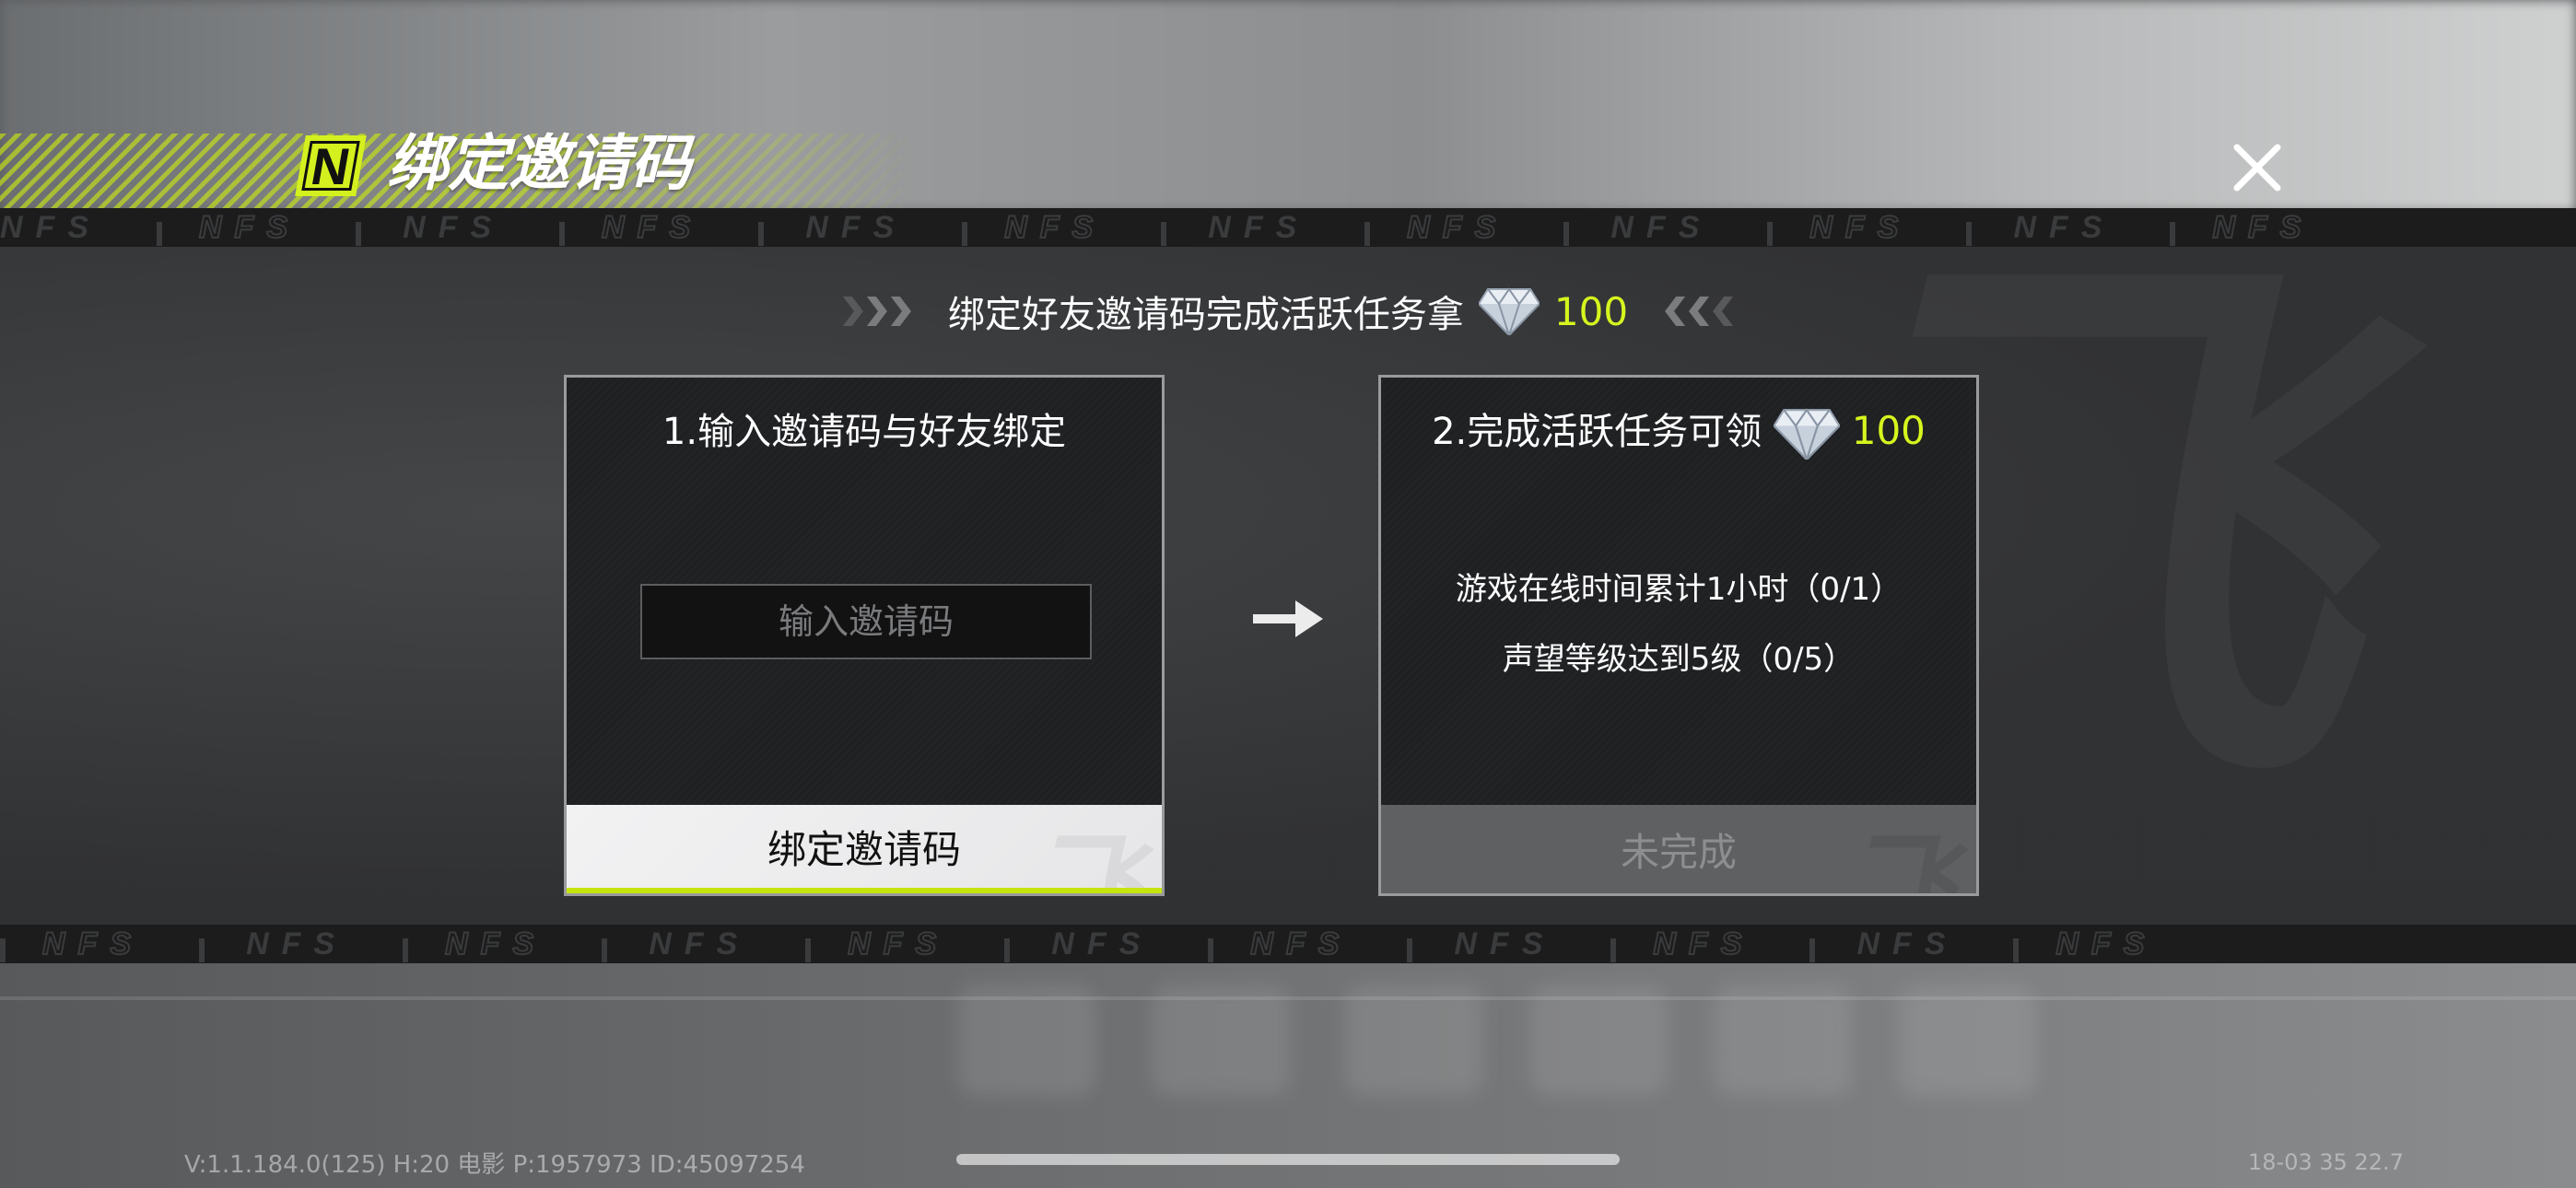 The image size is (2576, 1188). I want to click on bind-code-button: 飞 绑定邀请码, so click(864, 849).